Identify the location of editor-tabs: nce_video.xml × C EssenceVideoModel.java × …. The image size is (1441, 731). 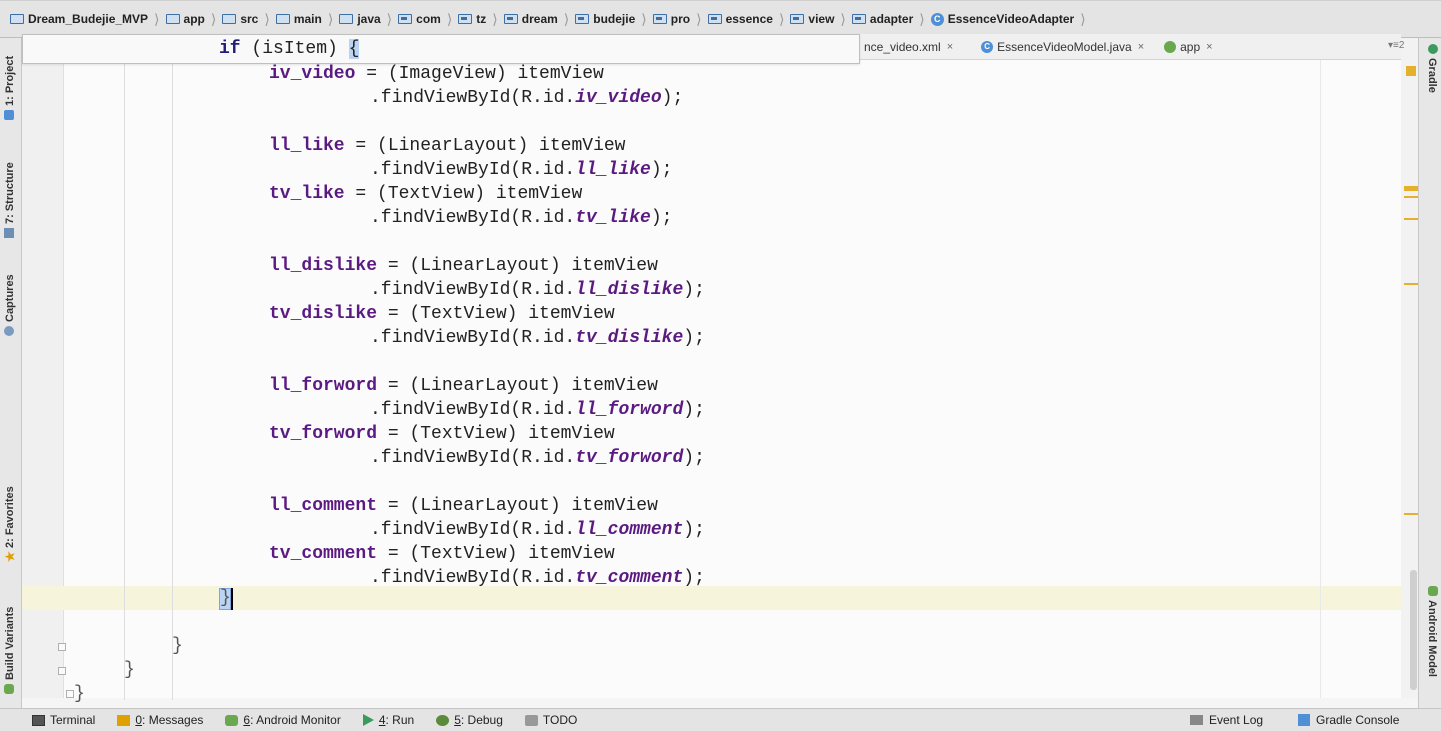
(1130, 47).